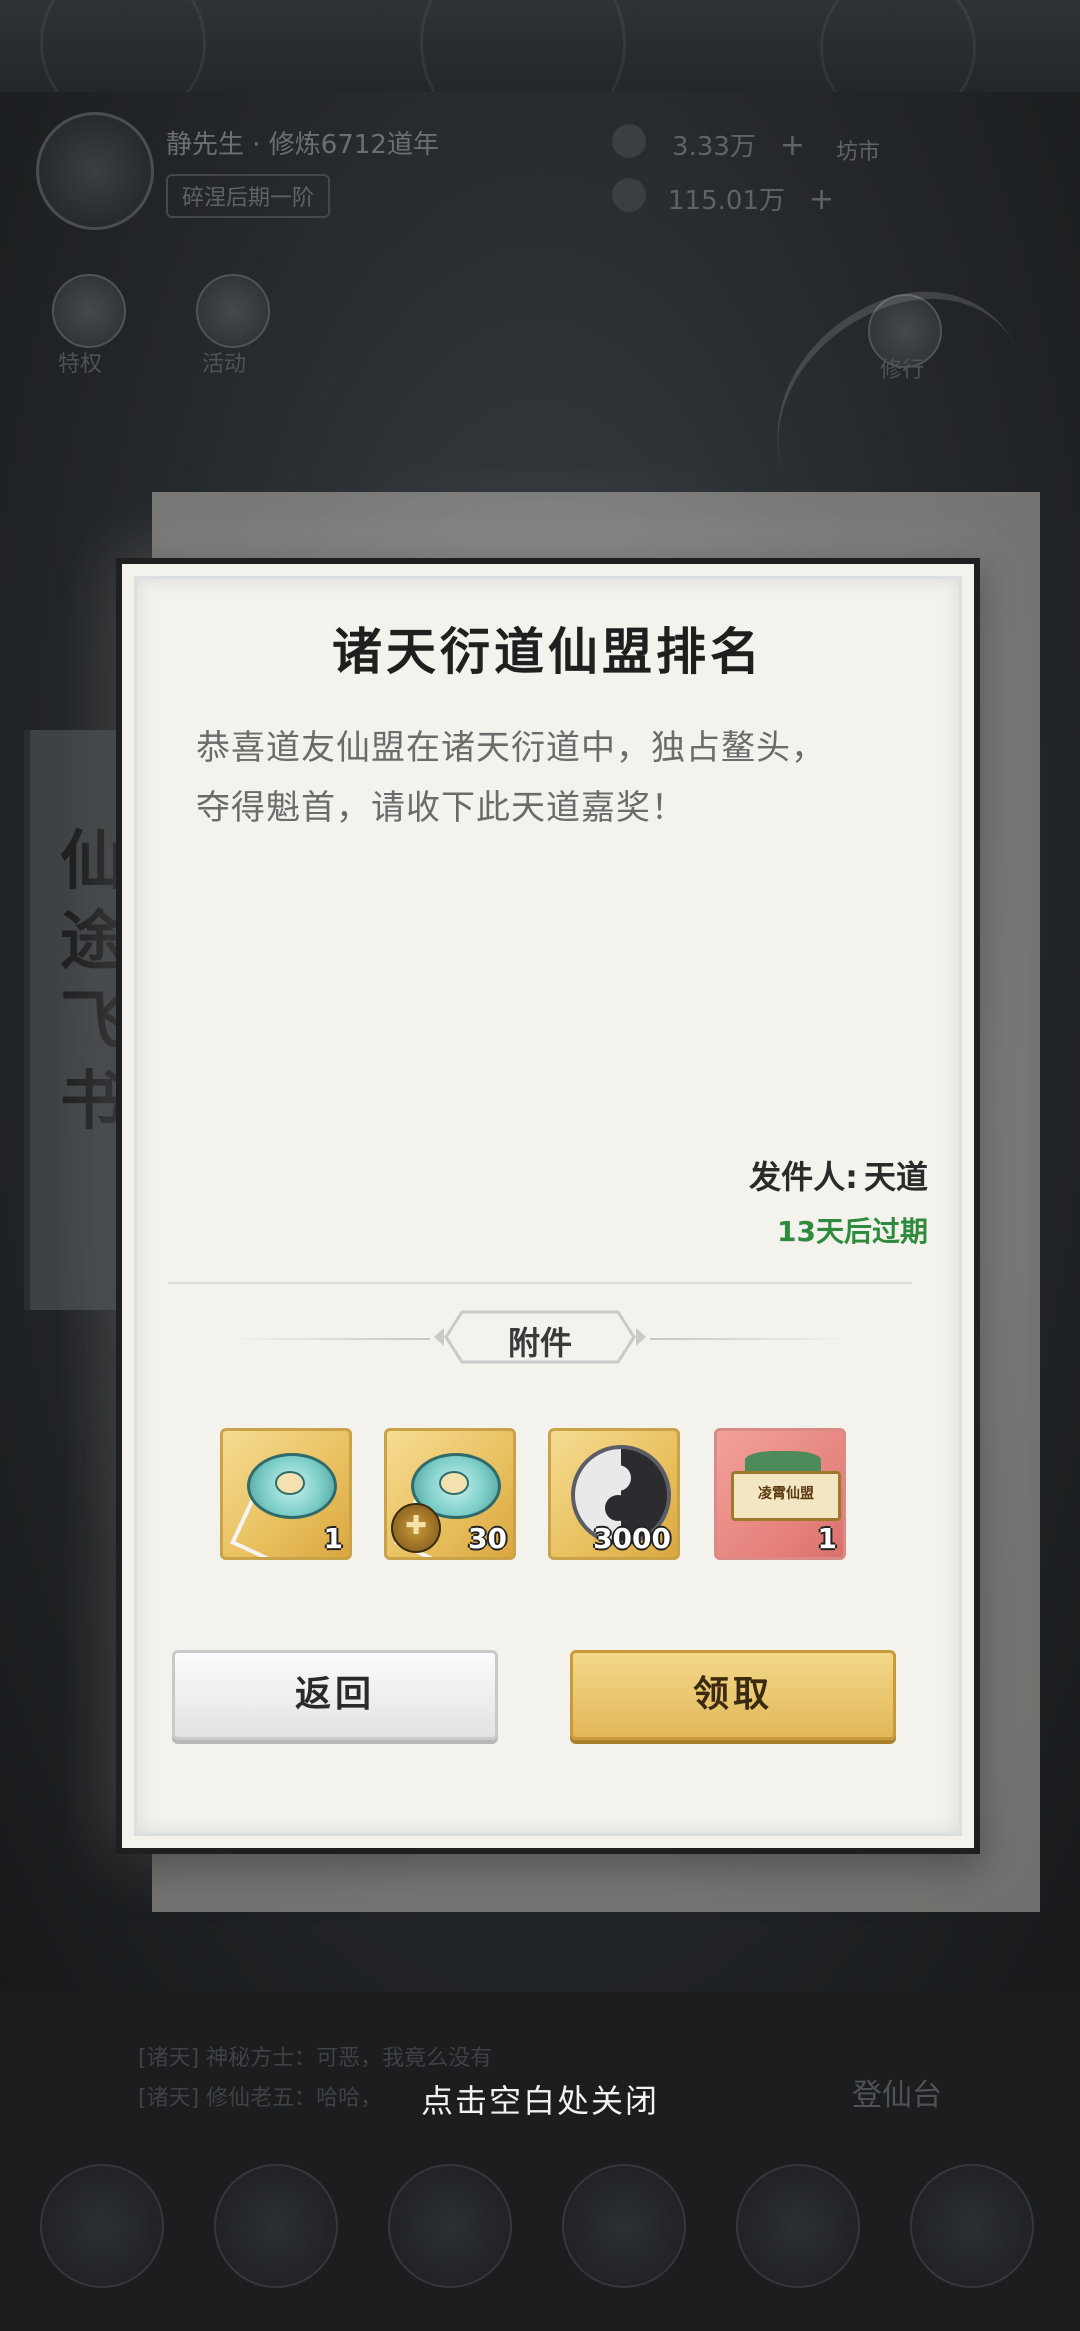  Describe the element at coordinates (792, 145) in the screenshot. I see `add-resource-a-button: +` at that location.